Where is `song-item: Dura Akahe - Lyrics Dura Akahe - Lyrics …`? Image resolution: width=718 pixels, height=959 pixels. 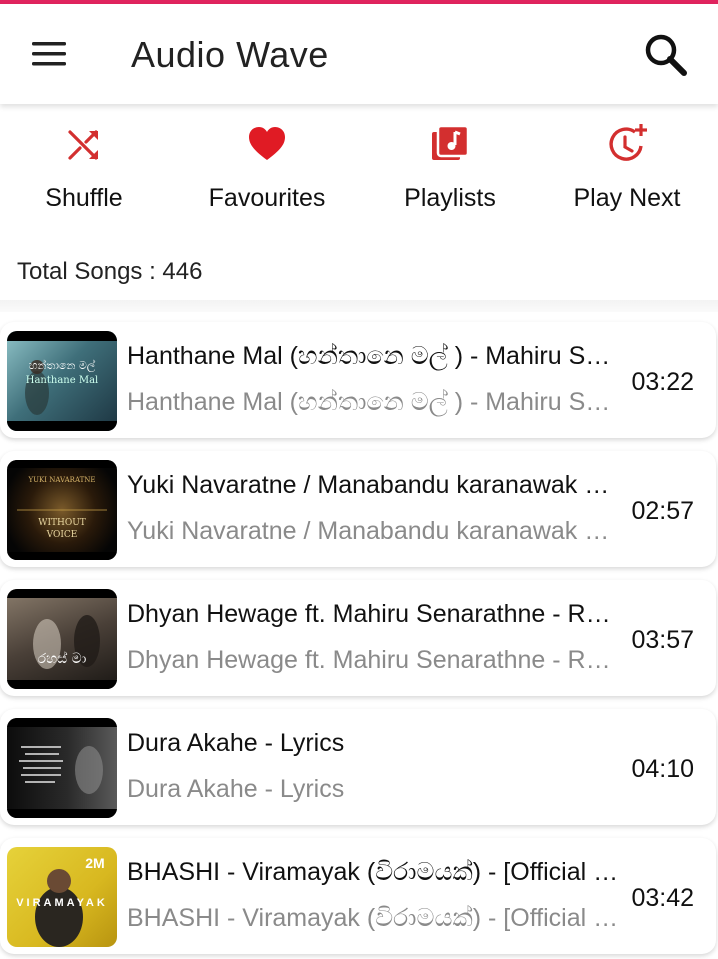 song-item: Dura Akahe - Lyrics Dura Akahe - Lyrics … is located at coordinates (358, 767).